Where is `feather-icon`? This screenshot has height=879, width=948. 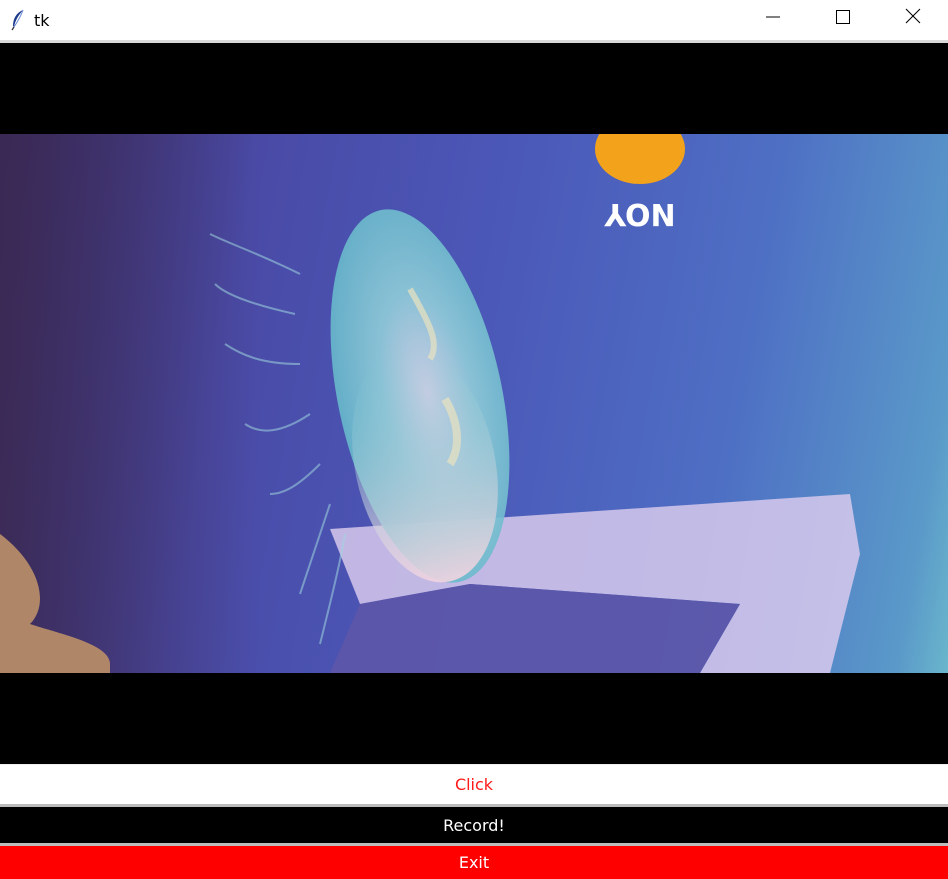 feather-icon is located at coordinates (18, 20).